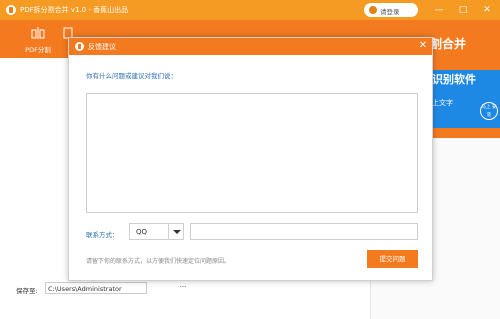 Image resolution: width=500 pixels, height=319 pixels. I want to click on submit-button: 提交问题, so click(392, 259).